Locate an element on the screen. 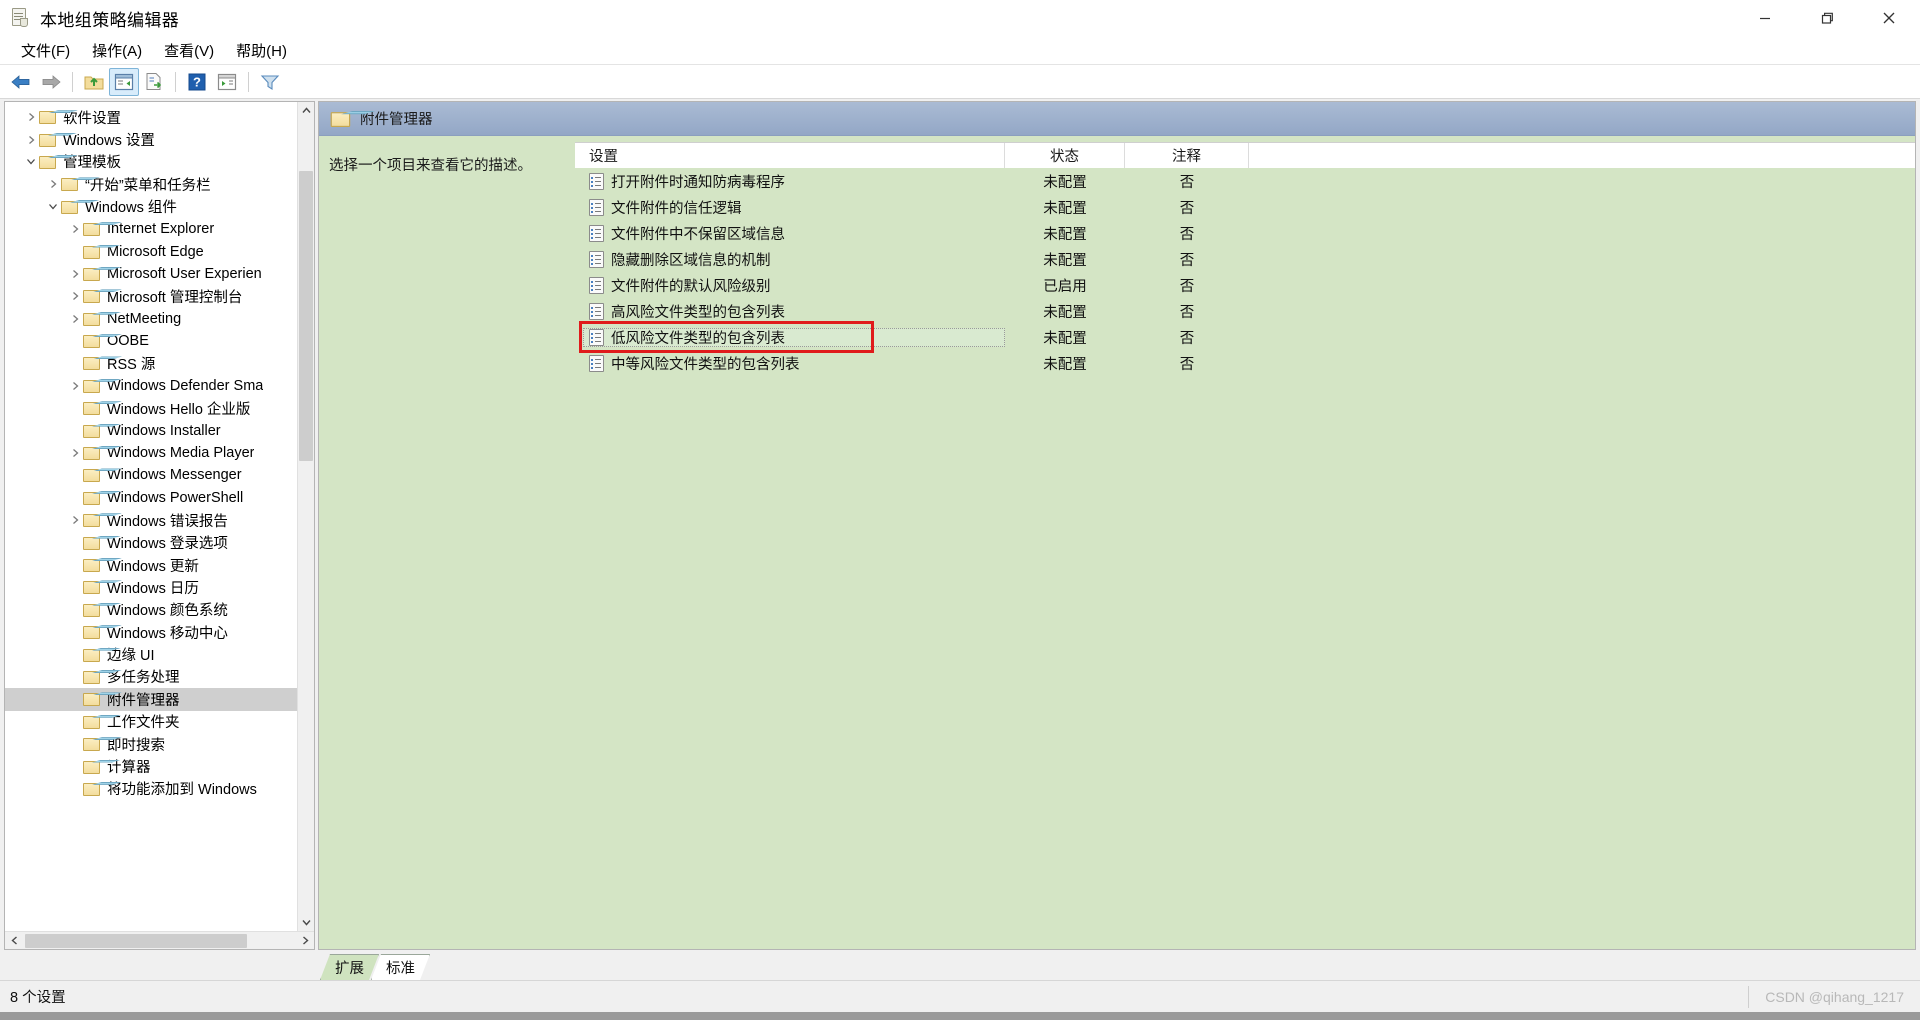 The height and width of the screenshot is (1020, 1920). maximize-button is located at coordinates (1827, 18).